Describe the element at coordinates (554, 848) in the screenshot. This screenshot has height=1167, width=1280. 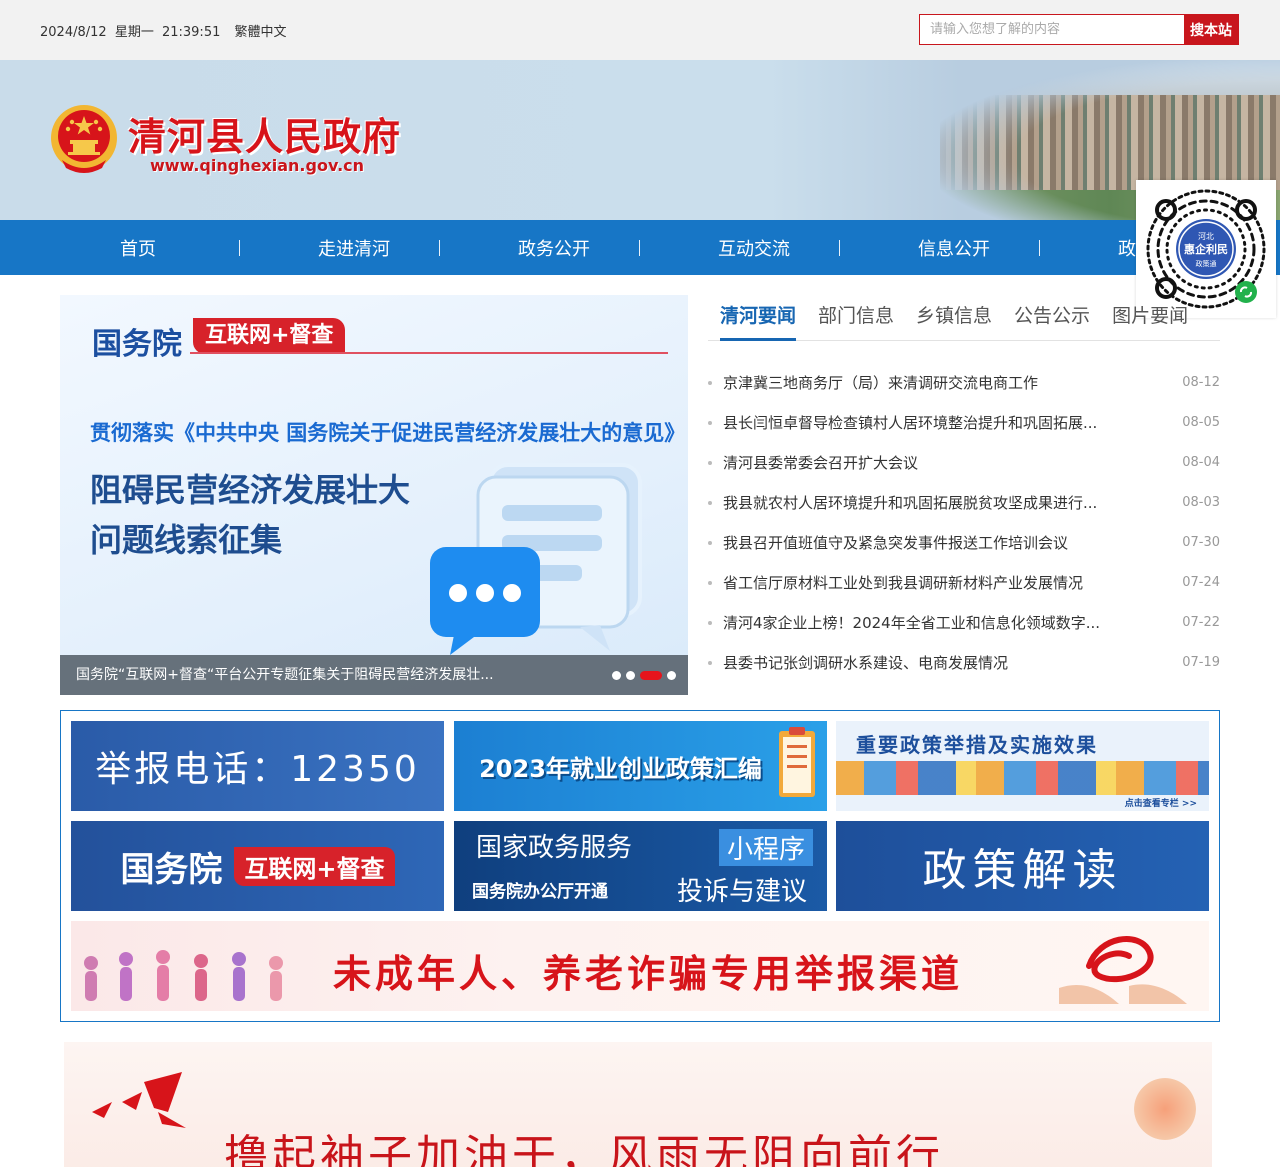
I see `gov-service-title: 国家政务服务` at that location.